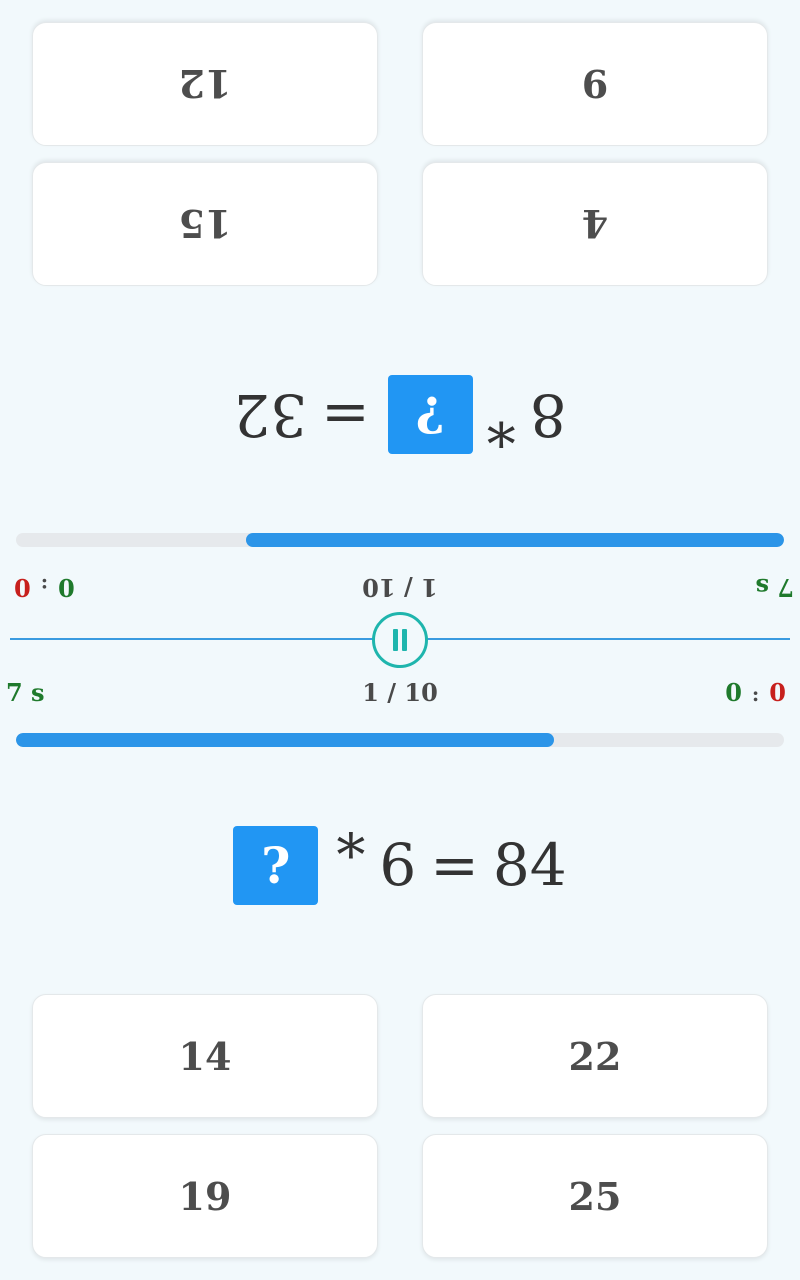 Image resolution: width=800 pixels, height=1280 pixels. I want to click on top-result: 32, so click(270, 415).